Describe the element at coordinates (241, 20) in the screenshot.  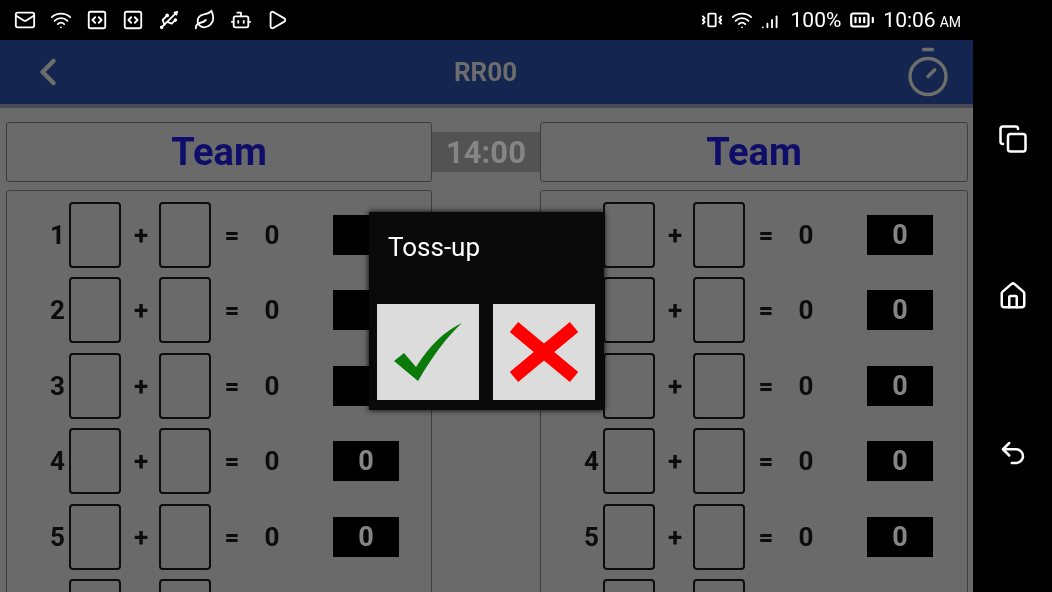
I see `robot-icon` at that location.